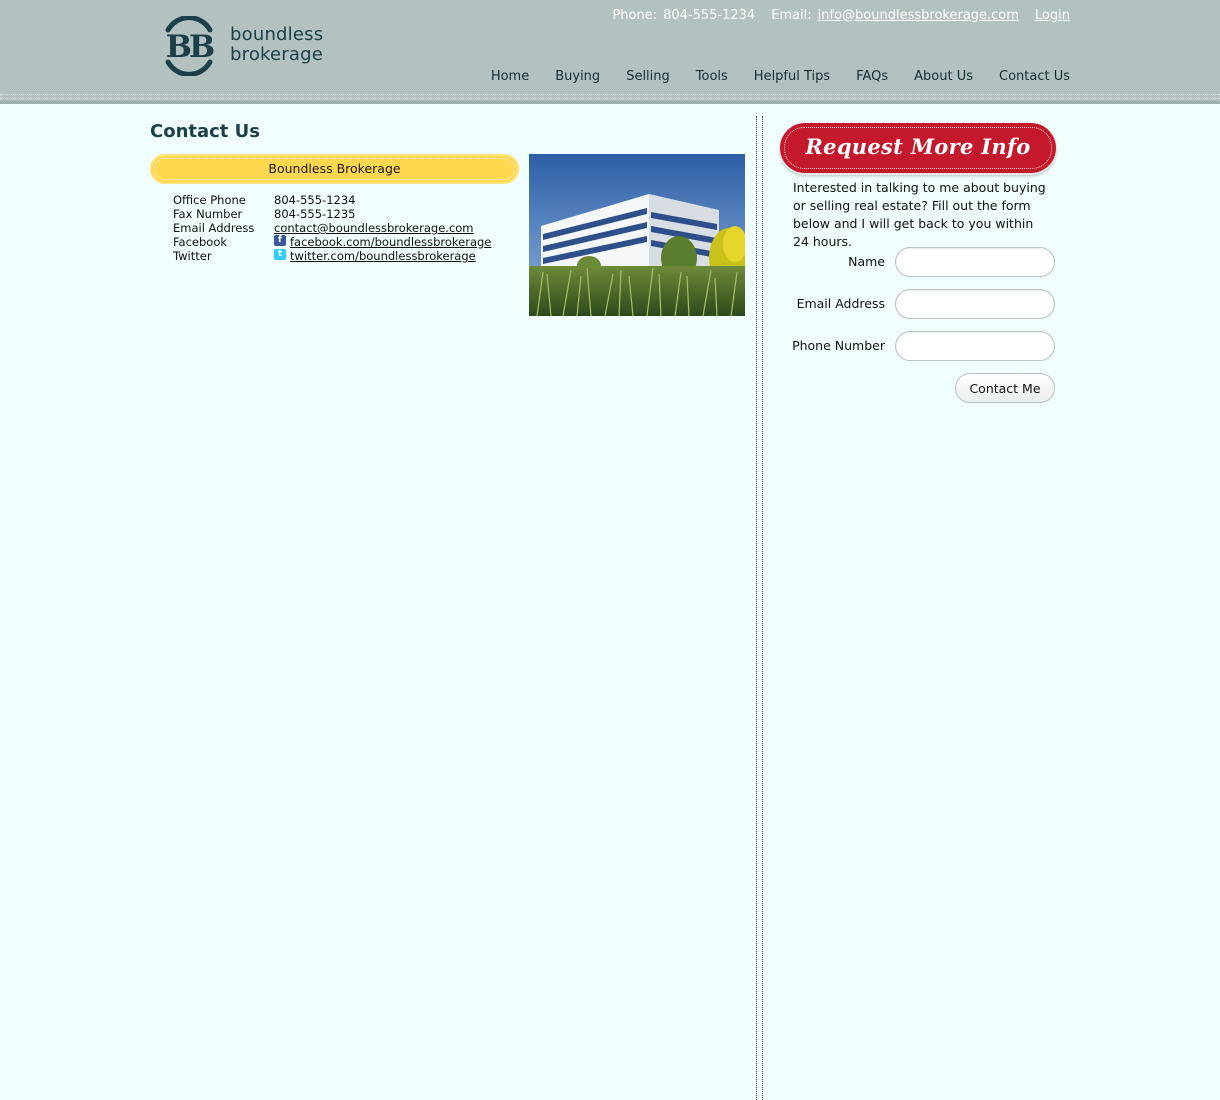 This screenshot has width=1220, height=1100. Describe the element at coordinates (943, 76) in the screenshot. I see `nav-about-us: About Us` at that location.